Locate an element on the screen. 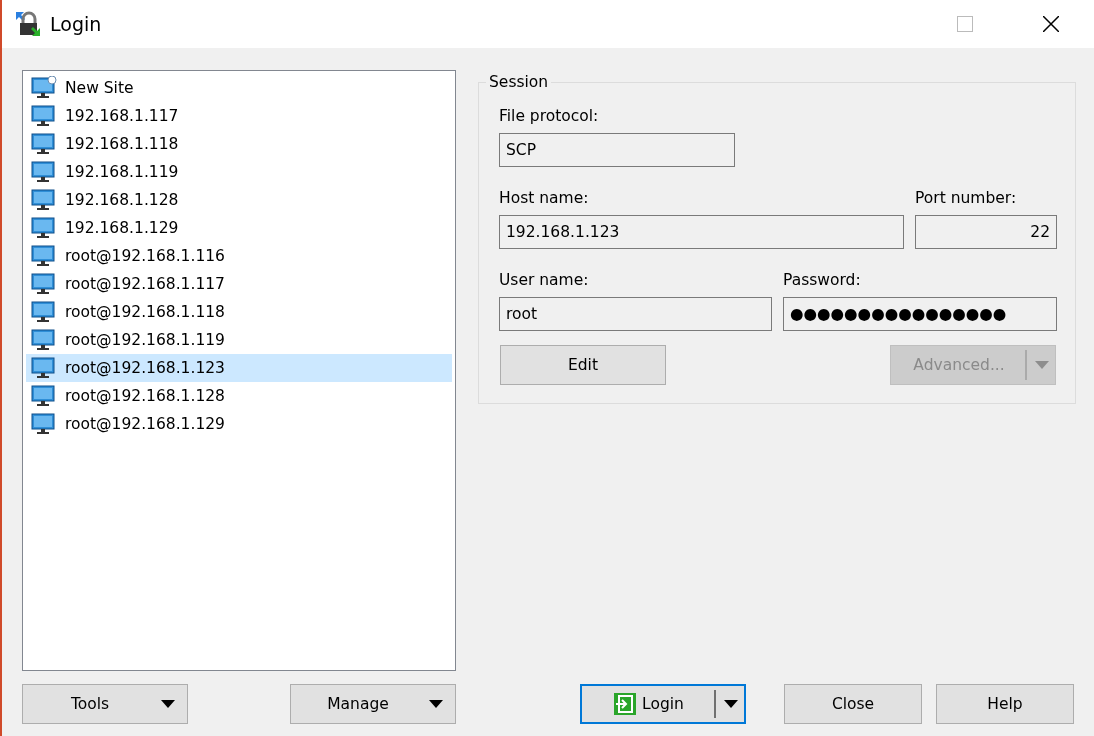 The height and width of the screenshot is (736, 1094). enter-icon is located at coordinates (625, 704).